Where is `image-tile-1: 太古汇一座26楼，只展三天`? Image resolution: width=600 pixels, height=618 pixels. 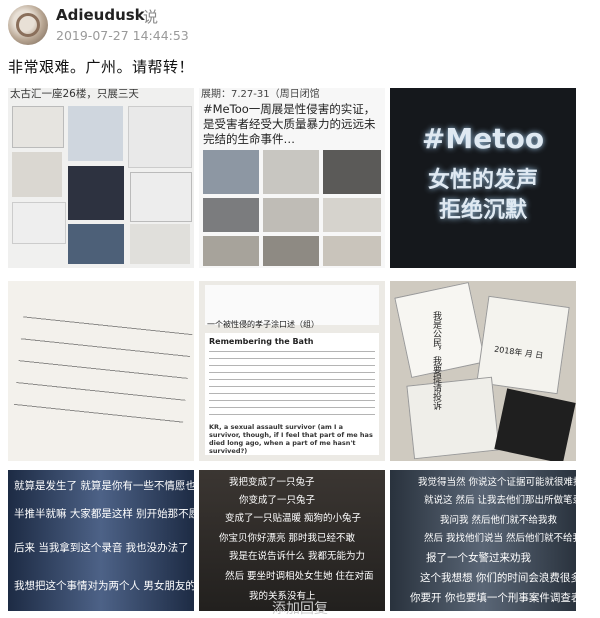
image-tile-1: 太古汇一座26楼，只展三天 is located at coordinates (101, 178).